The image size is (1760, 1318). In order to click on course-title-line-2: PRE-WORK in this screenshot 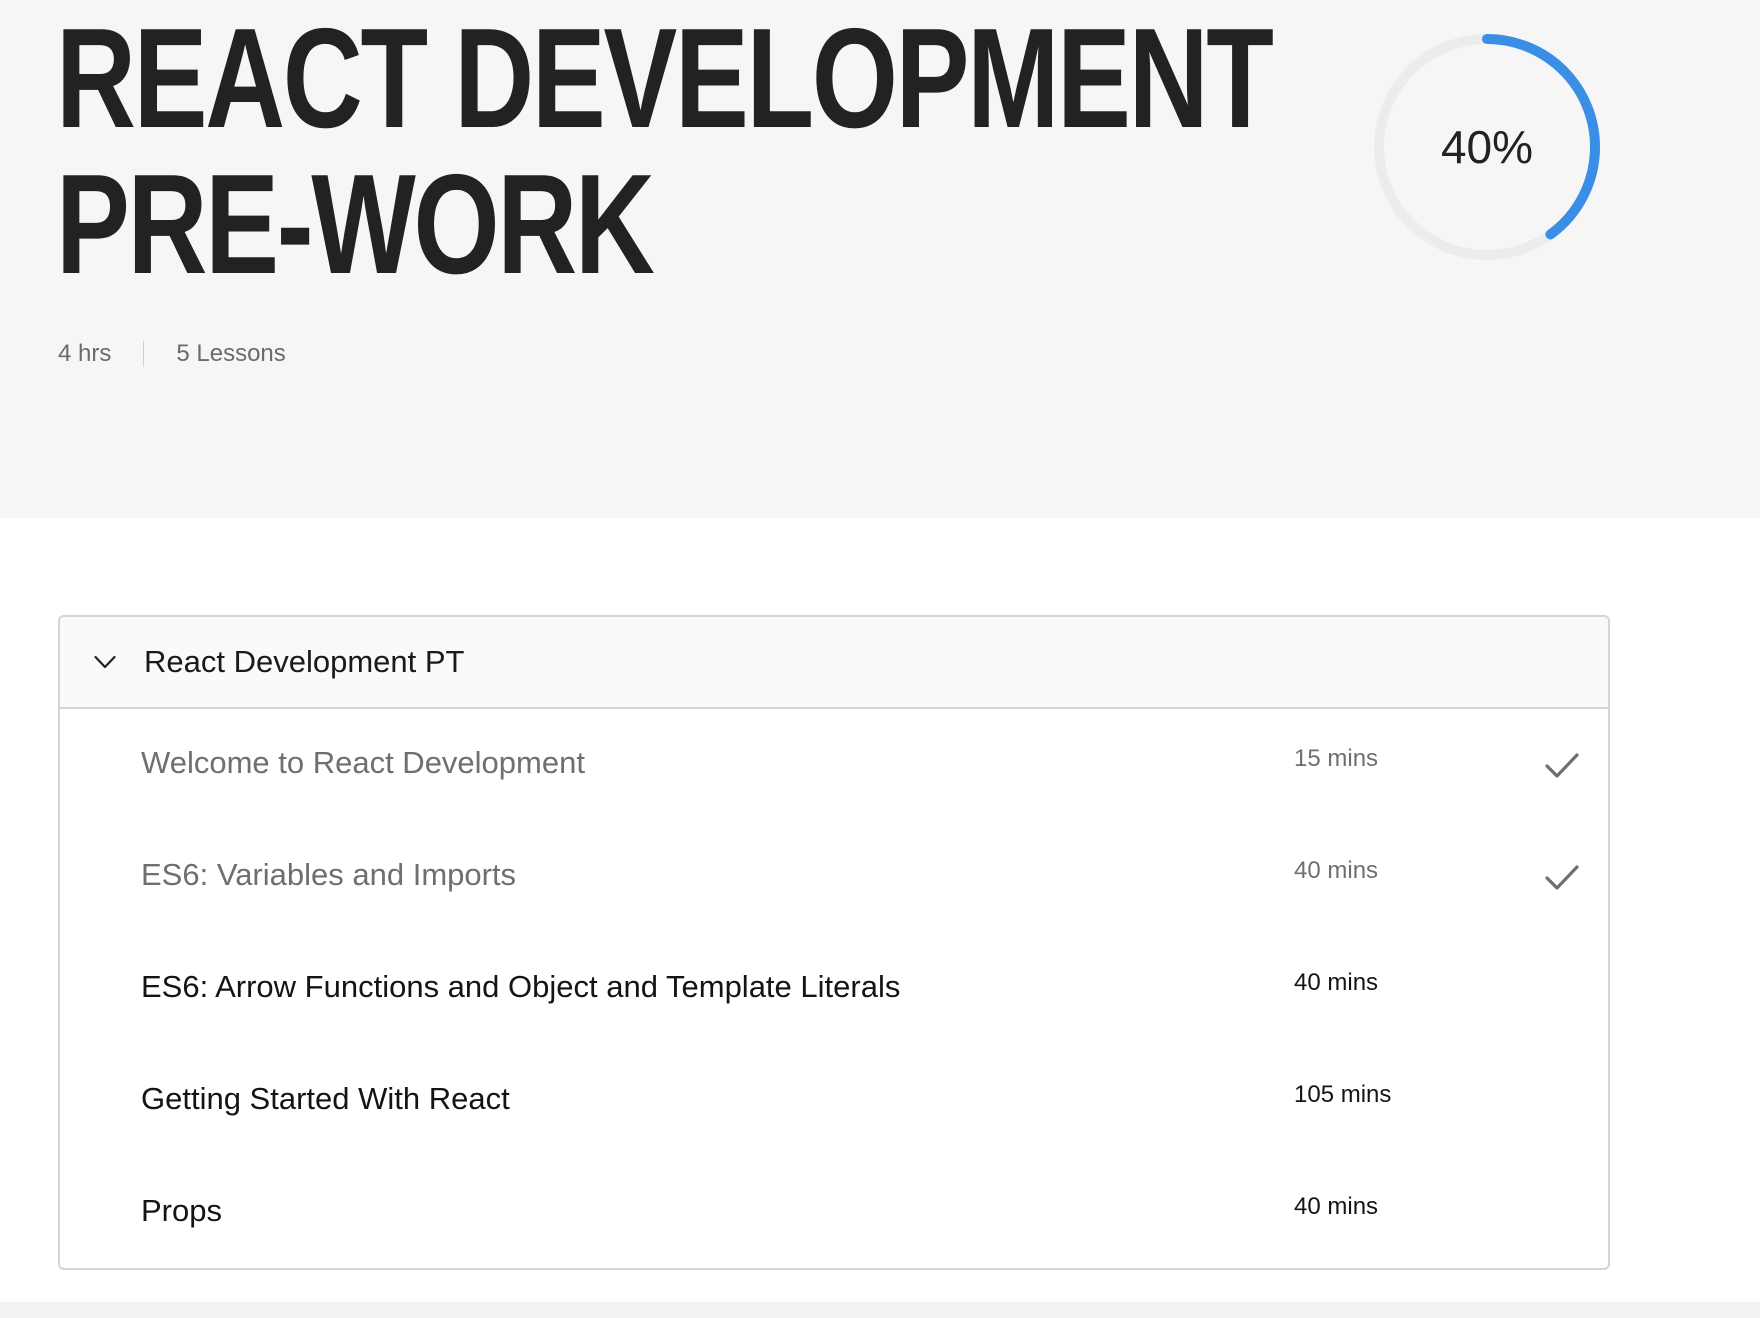, I will do `click(355, 224)`.